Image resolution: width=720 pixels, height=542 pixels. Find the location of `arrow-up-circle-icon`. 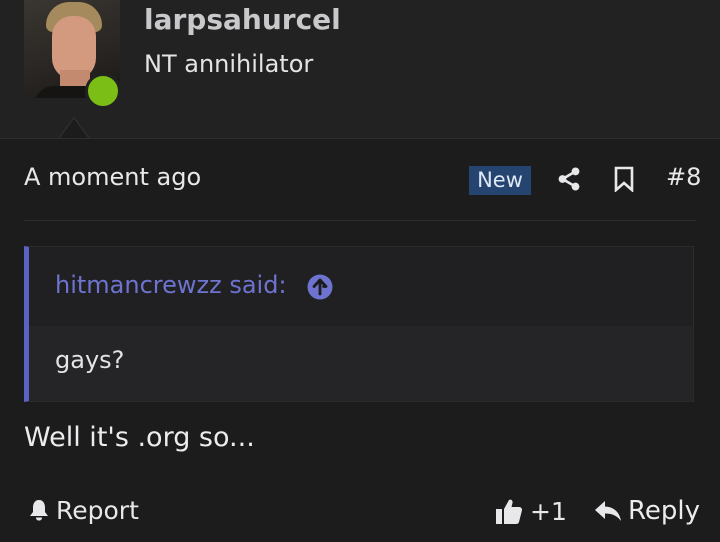

arrow-up-circle-icon is located at coordinates (320, 287).